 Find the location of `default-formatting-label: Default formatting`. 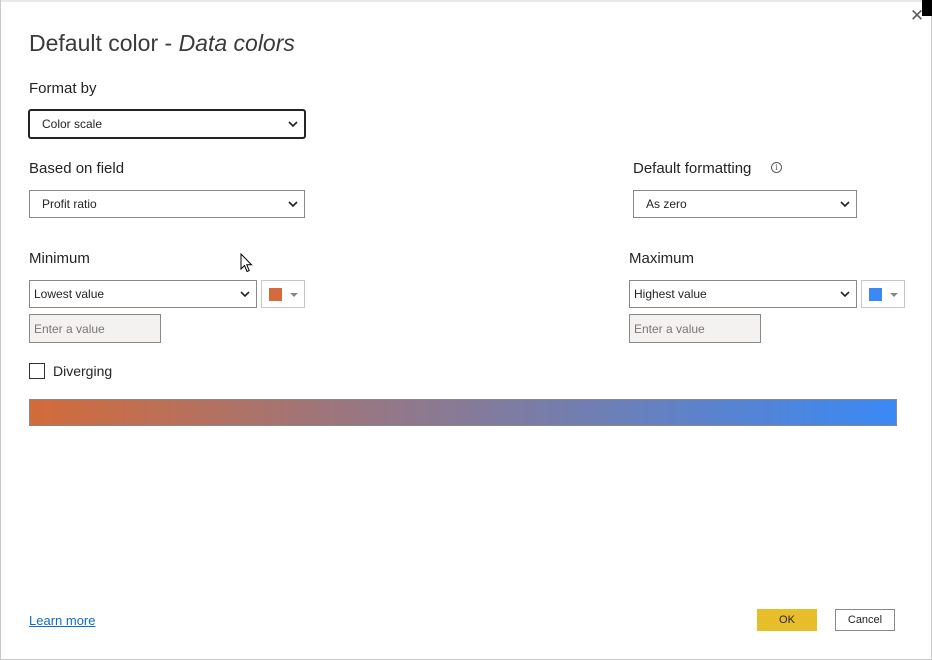

default-formatting-label: Default formatting is located at coordinates (692, 168).